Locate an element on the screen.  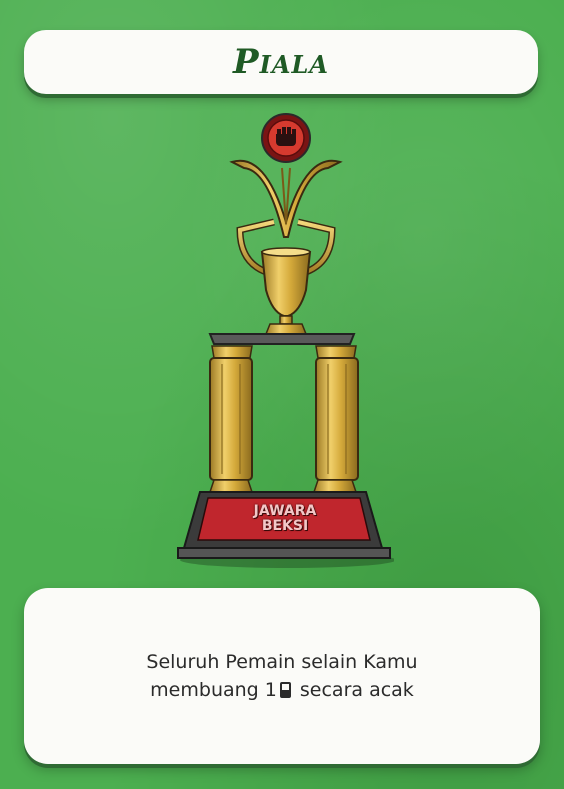
card-title: Piala is located at coordinates (281, 62).